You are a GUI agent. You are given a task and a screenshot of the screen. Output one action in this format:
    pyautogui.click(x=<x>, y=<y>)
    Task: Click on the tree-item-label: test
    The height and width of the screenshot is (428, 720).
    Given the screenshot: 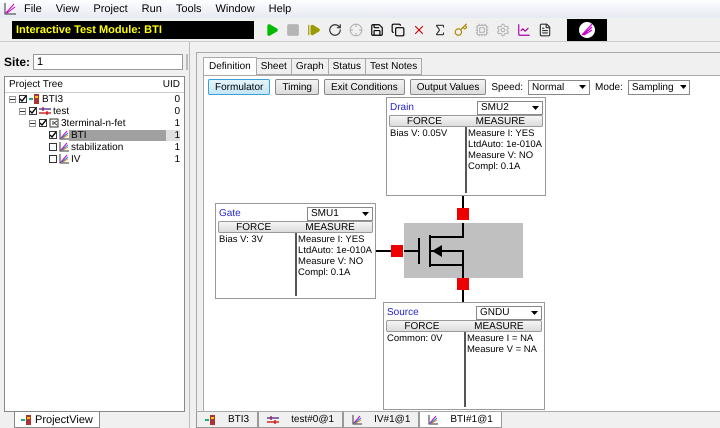 What is the action you would take?
    pyautogui.click(x=61, y=111)
    